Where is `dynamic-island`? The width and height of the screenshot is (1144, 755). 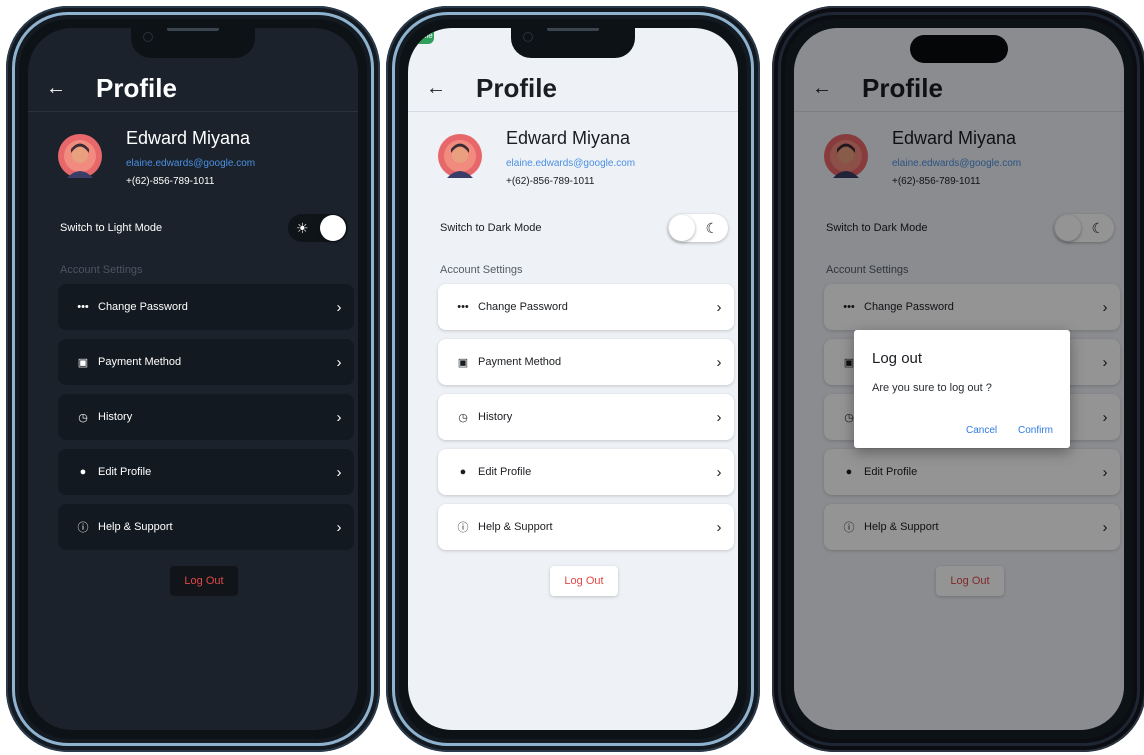
dynamic-island is located at coordinates (959, 49).